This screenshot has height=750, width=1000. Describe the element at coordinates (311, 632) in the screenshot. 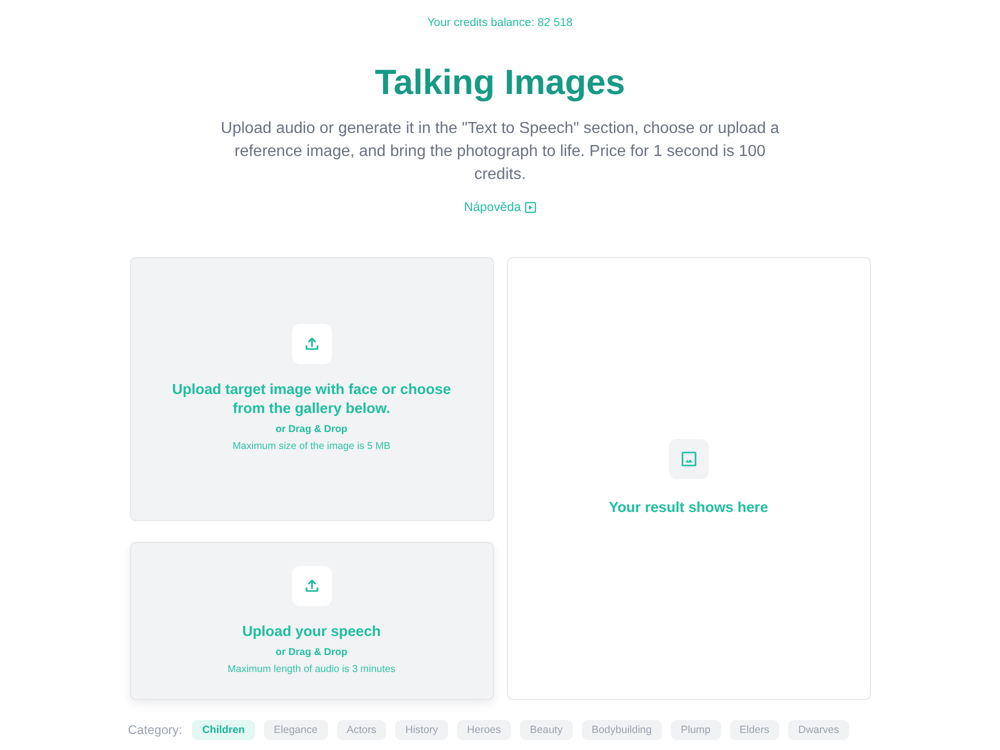

I see `upload-title: Upload your speech` at that location.